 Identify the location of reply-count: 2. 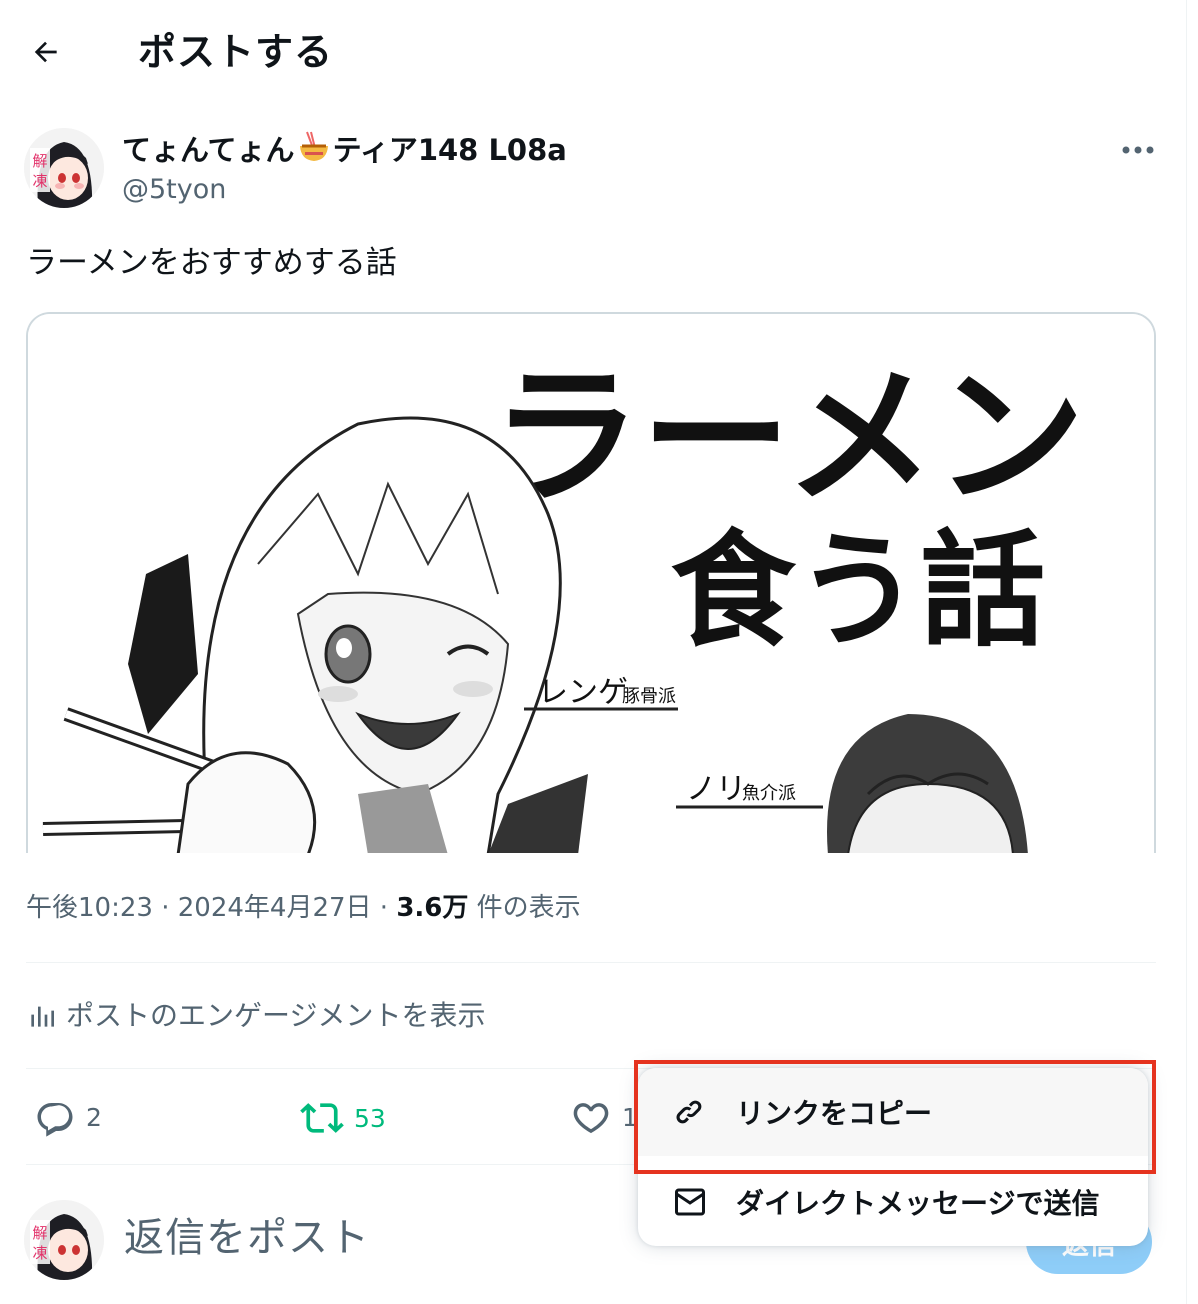
(94, 1117).